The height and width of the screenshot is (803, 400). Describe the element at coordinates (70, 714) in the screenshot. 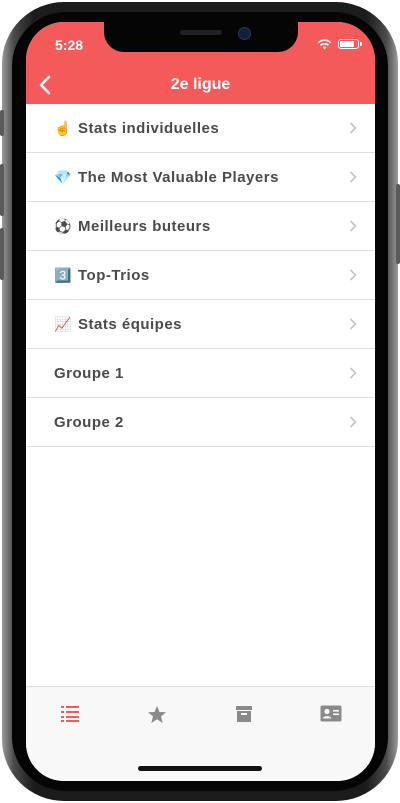

I see `list-icon` at that location.